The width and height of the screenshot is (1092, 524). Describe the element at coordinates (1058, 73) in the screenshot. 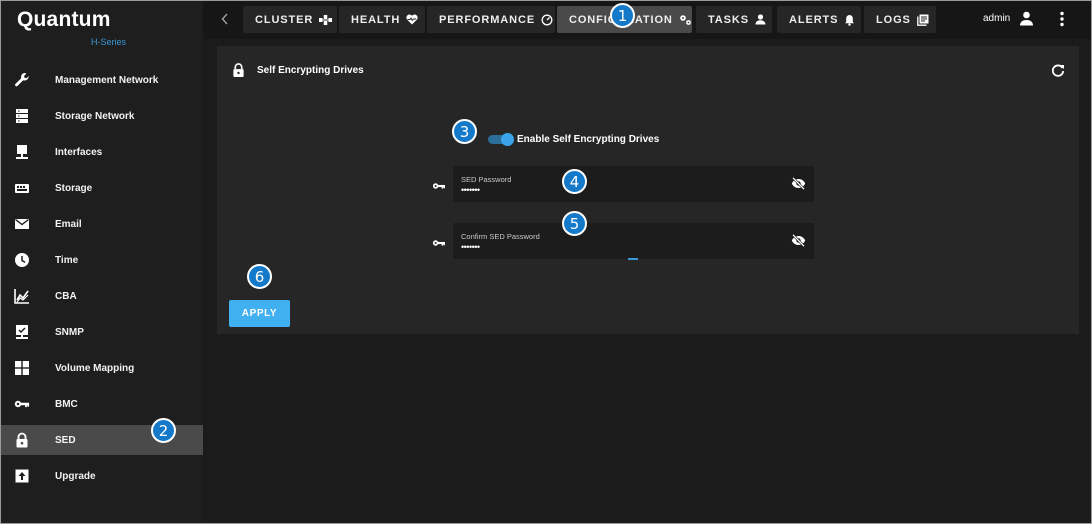

I see `refresh-icon` at that location.